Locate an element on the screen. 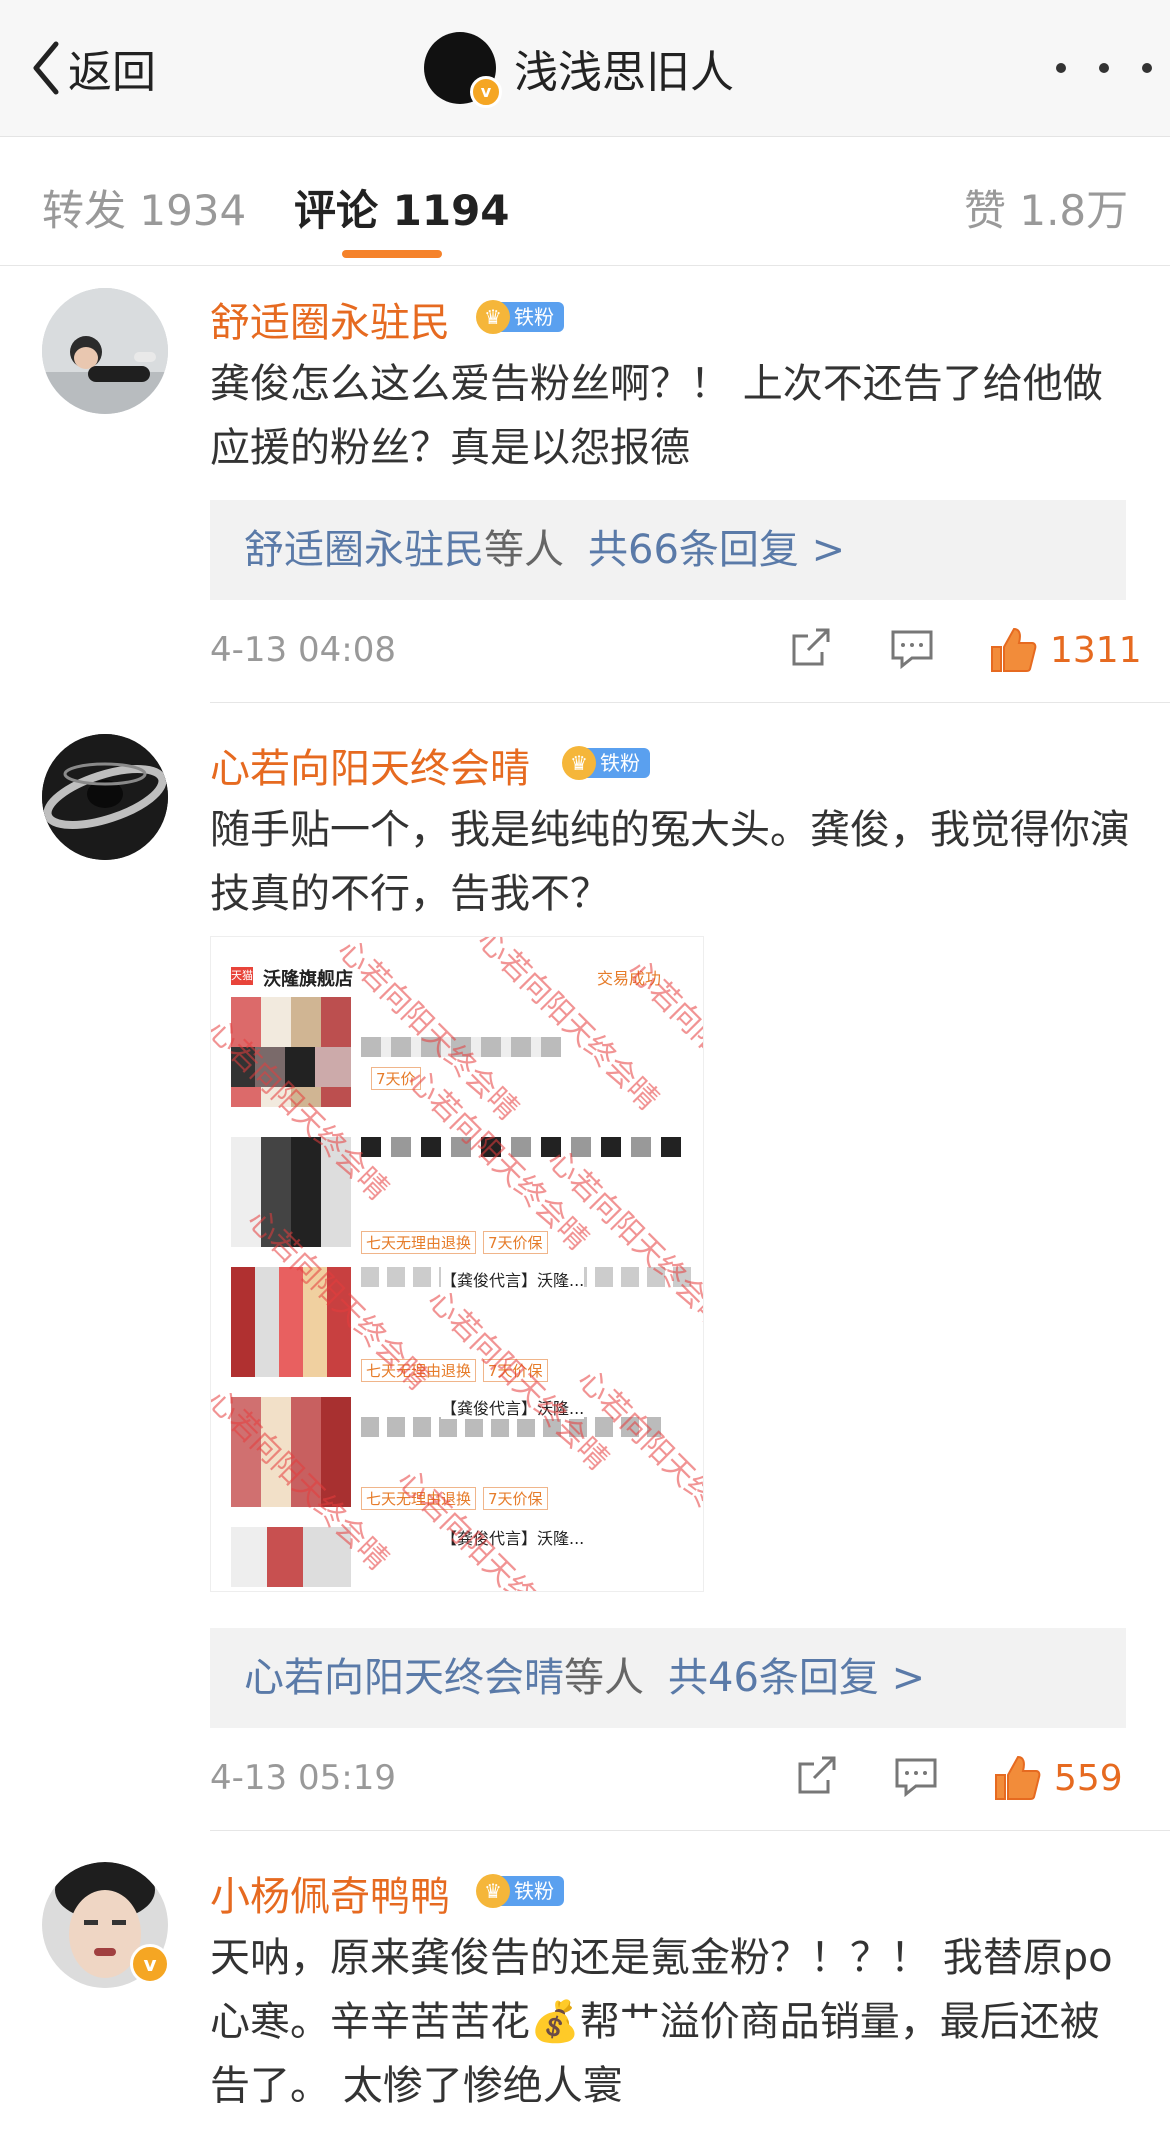 This screenshot has height=2148, width=1170. comment-username: 小杨佩奇鸭鸭 is located at coordinates (330, 1893).